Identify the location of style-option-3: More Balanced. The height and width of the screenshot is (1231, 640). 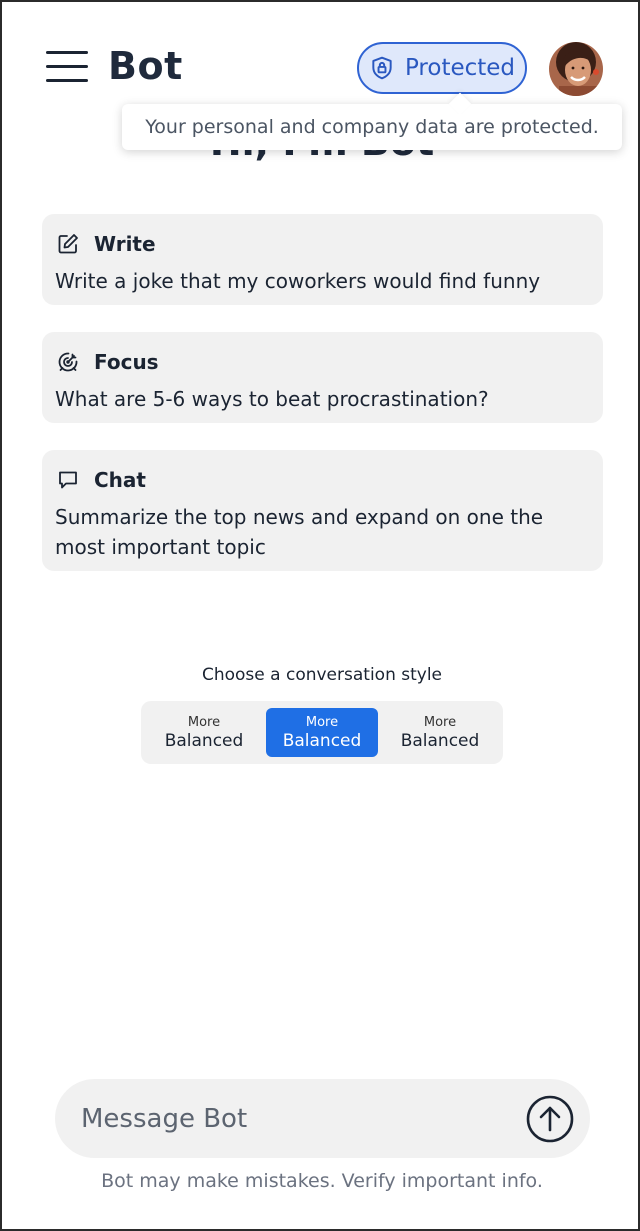
(440, 732).